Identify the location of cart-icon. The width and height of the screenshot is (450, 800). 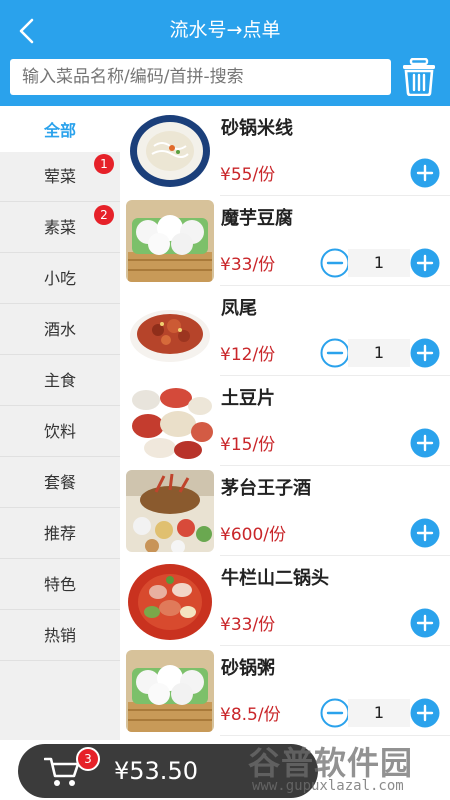
(62, 772).